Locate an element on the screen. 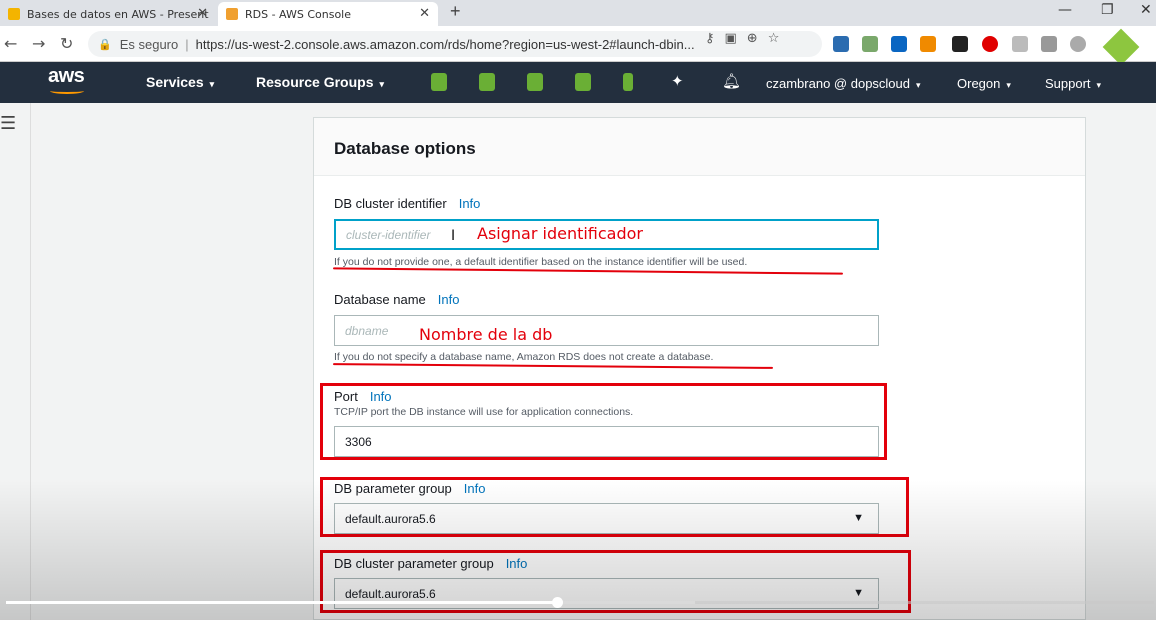 This screenshot has width=1156, height=620. video-seek-handle is located at coordinates (558, 602).